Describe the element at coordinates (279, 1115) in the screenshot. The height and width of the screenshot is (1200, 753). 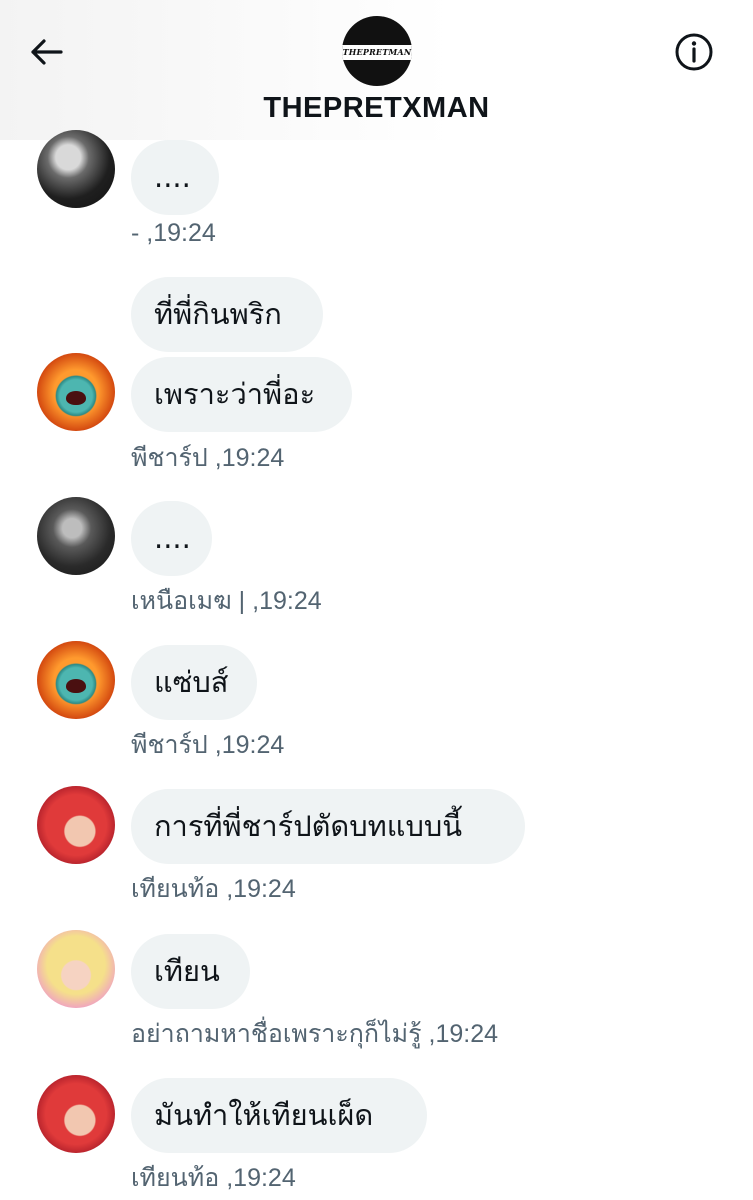
I see `message-bubble: มันทำให้เทียนเผ็ด` at that location.